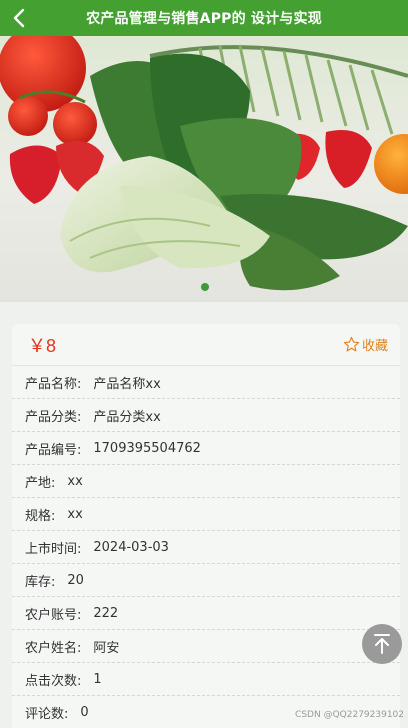 The height and width of the screenshot is (728, 408). Describe the element at coordinates (97, 679) in the screenshot. I see `detail-value: 1` at that location.